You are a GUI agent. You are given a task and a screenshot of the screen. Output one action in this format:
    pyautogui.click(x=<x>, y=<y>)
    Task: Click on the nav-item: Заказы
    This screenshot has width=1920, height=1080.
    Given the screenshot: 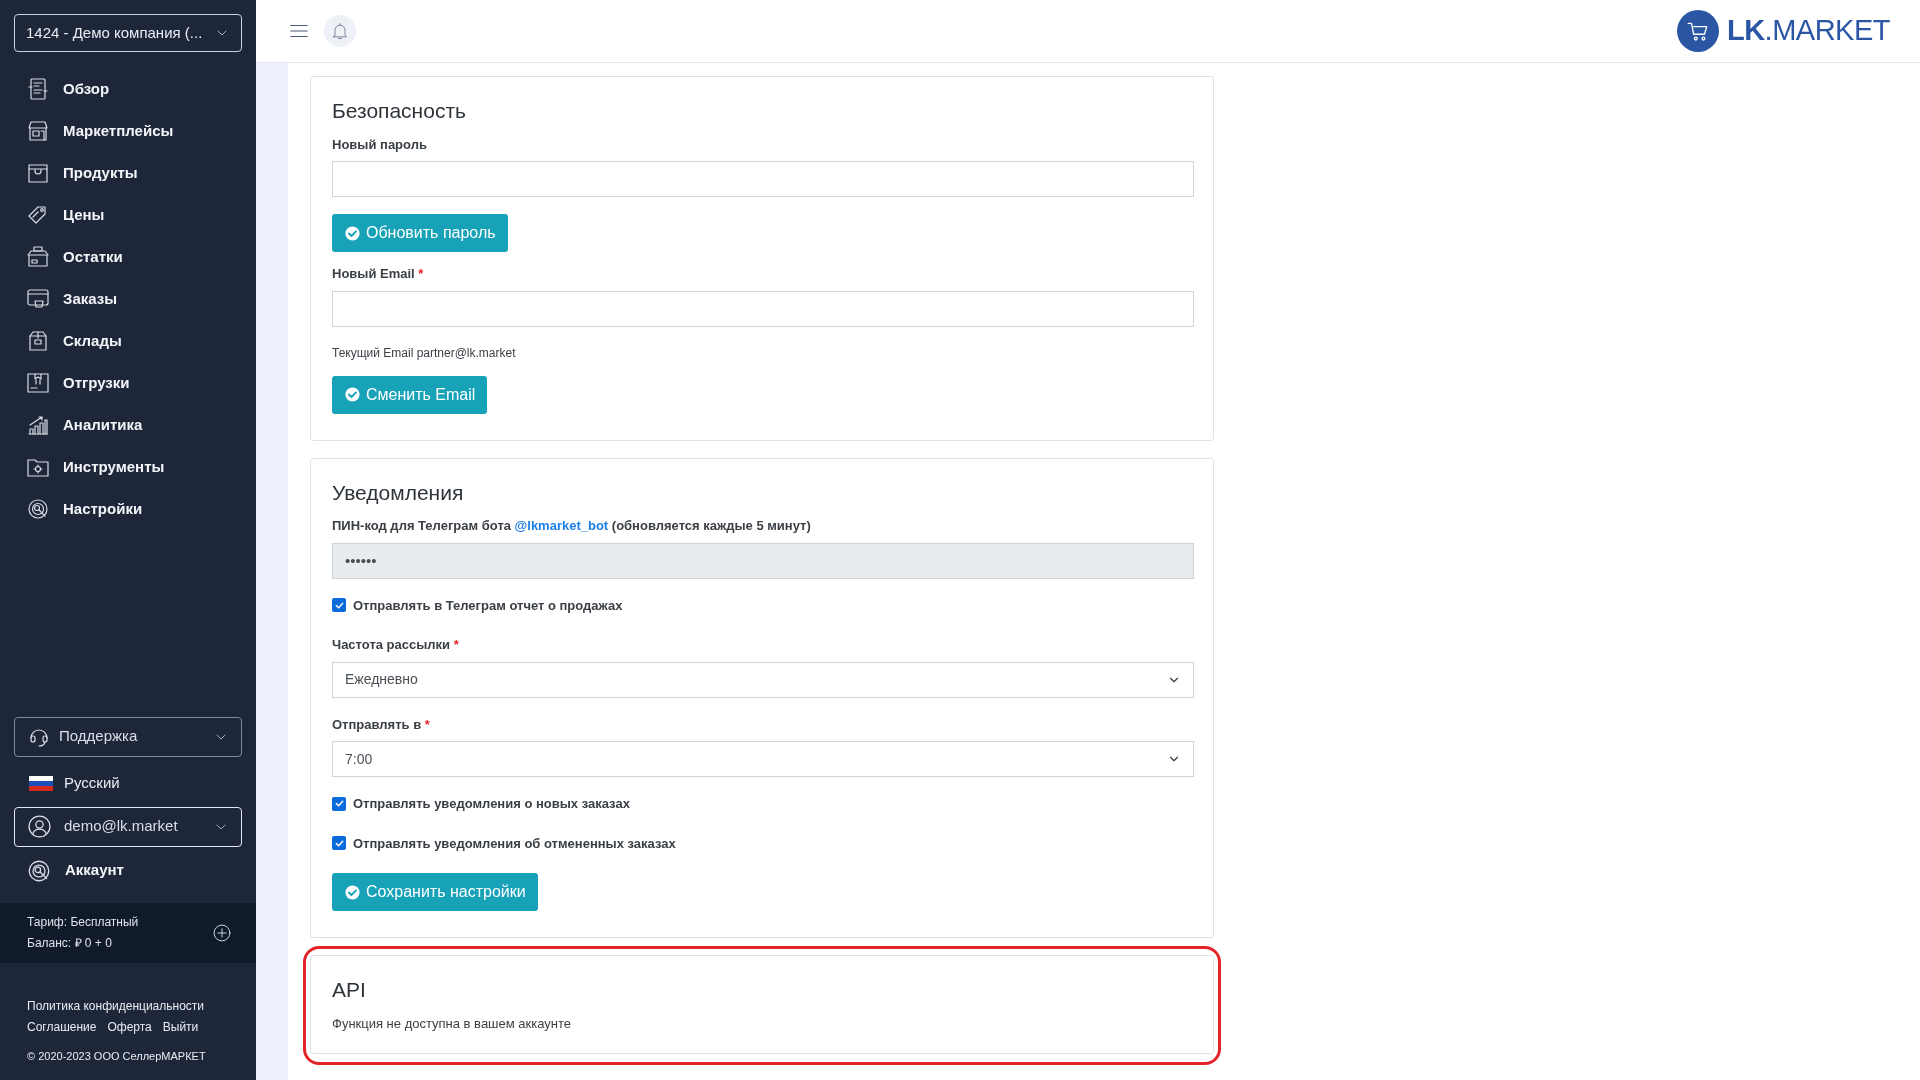 What is the action you would take?
    pyautogui.click(x=128, y=299)
    